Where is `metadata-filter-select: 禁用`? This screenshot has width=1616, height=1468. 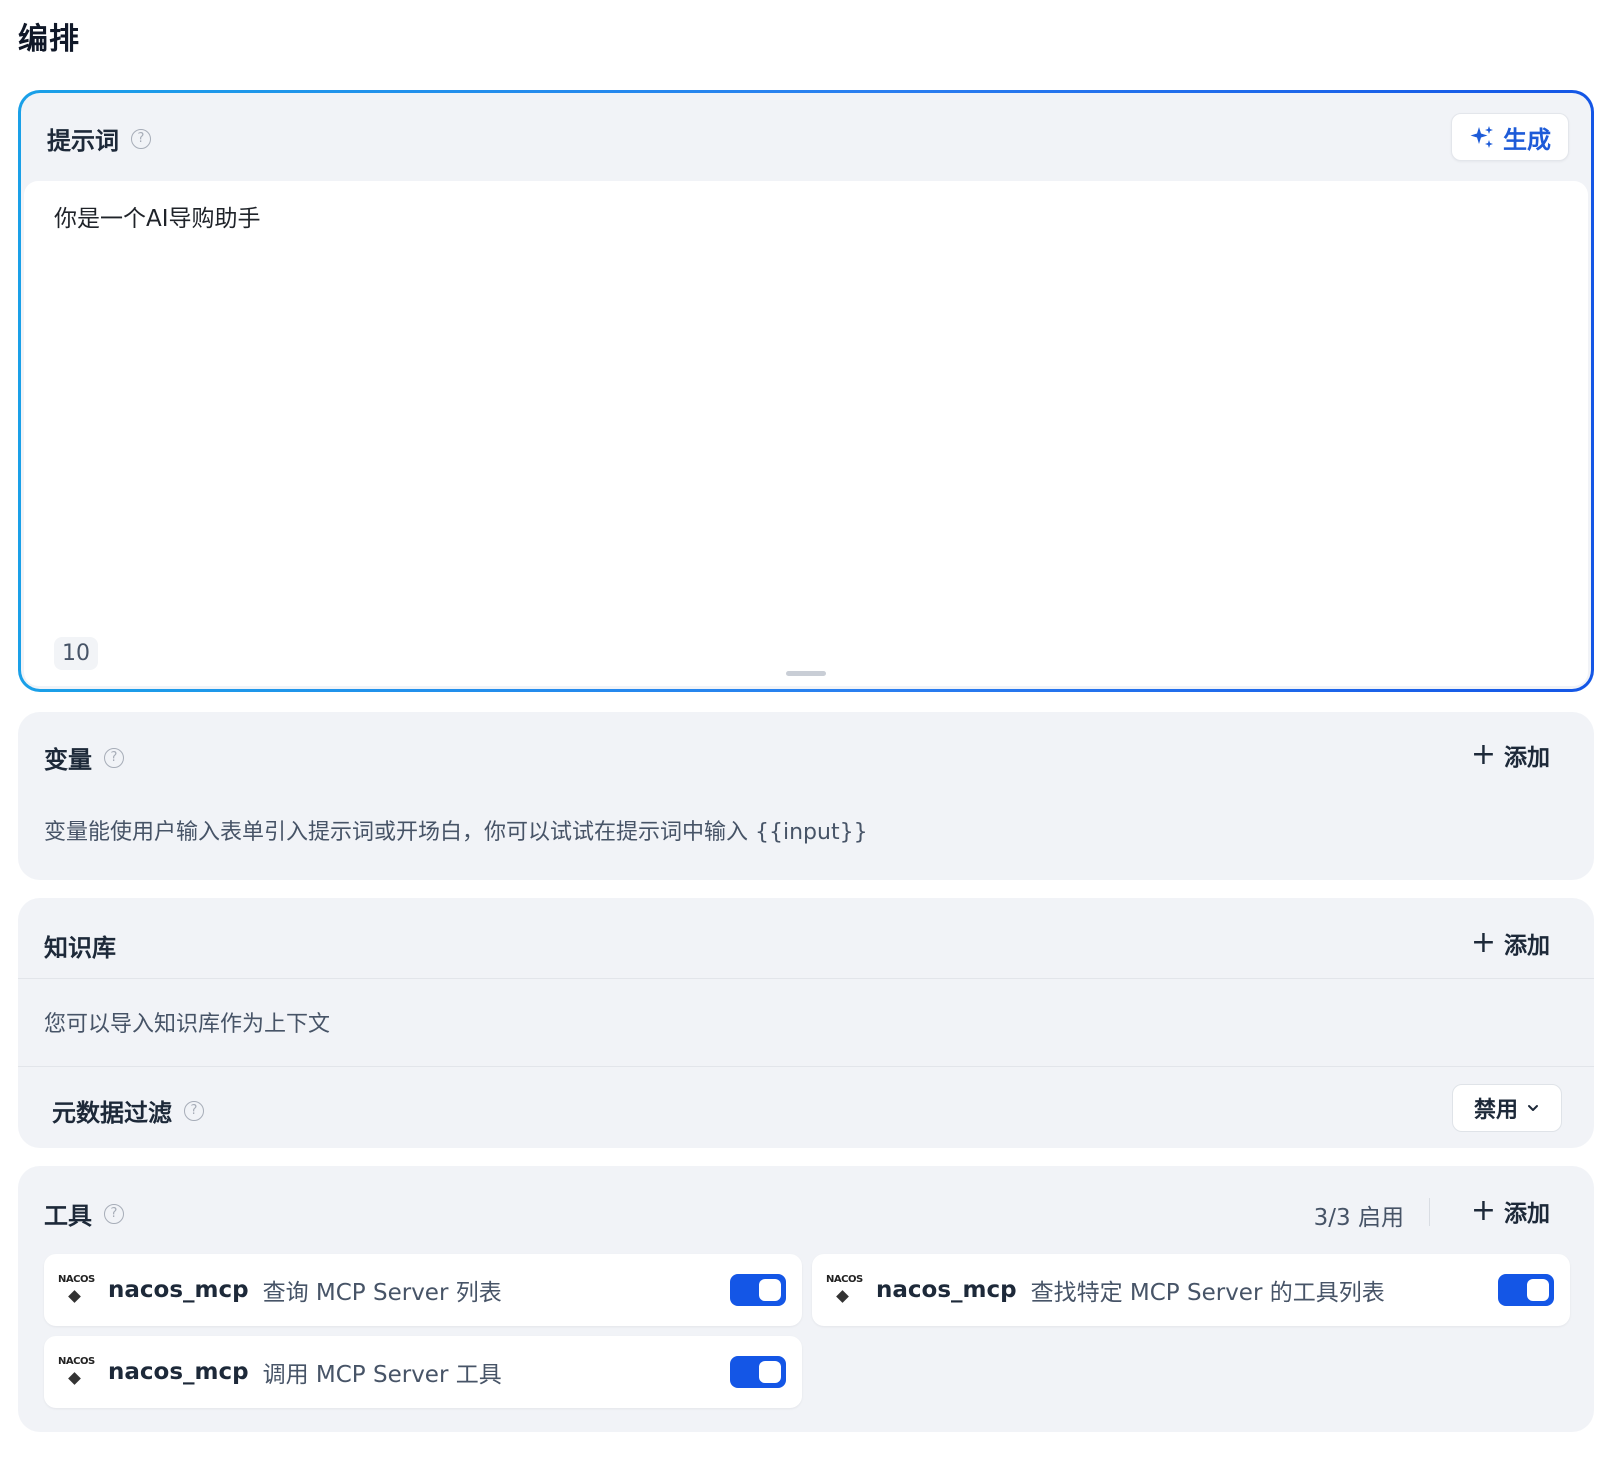 metadata-filter-select: 禁用 is located at coordinates (1507, 1108).